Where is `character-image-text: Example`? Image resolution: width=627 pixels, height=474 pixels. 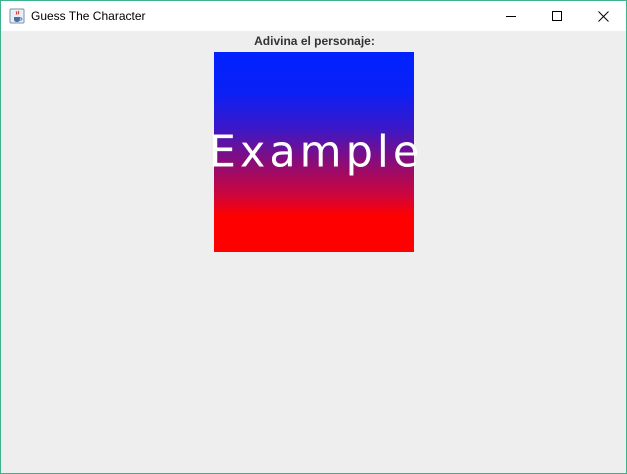 character-image-text: Example is located at coordinates (316, 151).